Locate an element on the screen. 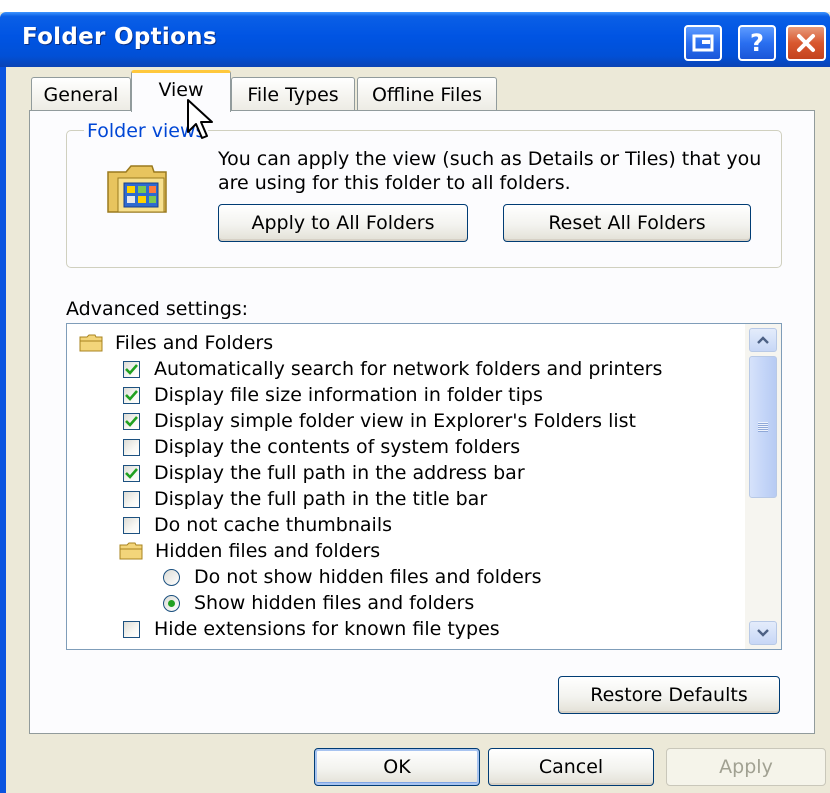 Image resolution: width=830 pixels, height=793 pixels. scroll-up-button is located at coordinates (763, 340).